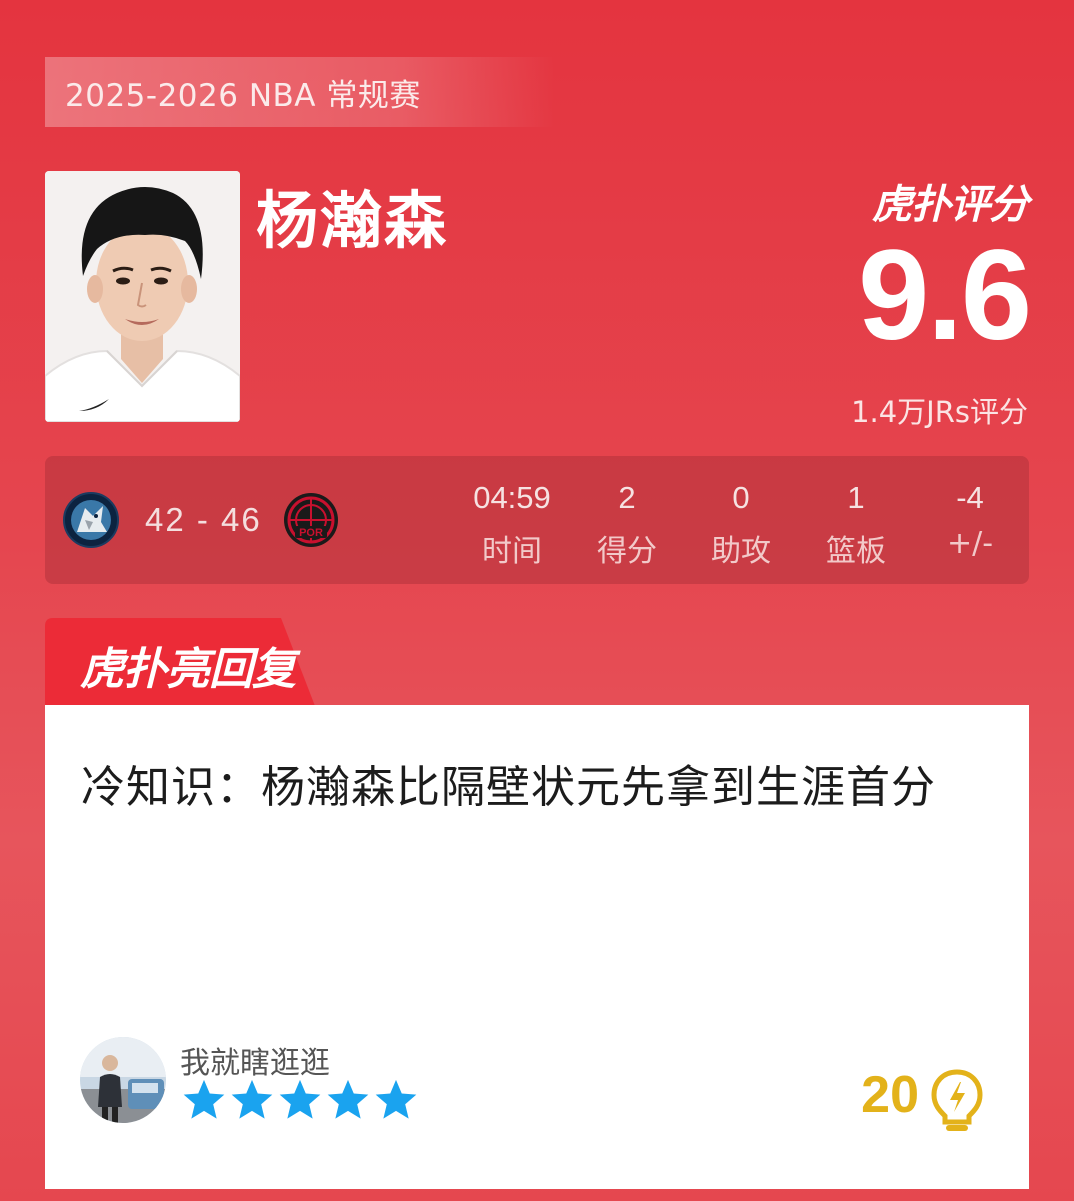 The height and width of the screenshot is (1201, 1074). What do you see at coordinates (856, 525) in the screenshot?
I see `stat-rebounds: 1 篮板` at bounding box center [856, 525].